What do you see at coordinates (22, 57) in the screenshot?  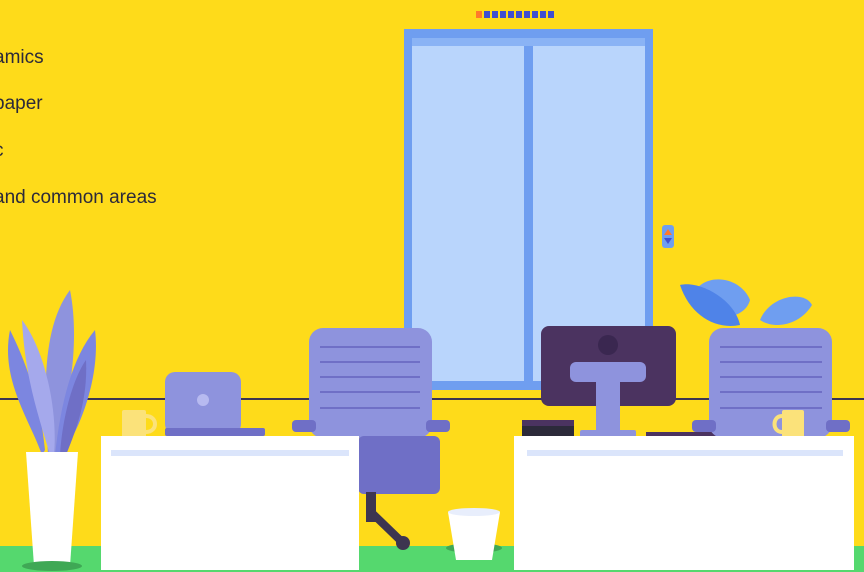 I see `text-line-1: amics` at bounding box center [22, 57].